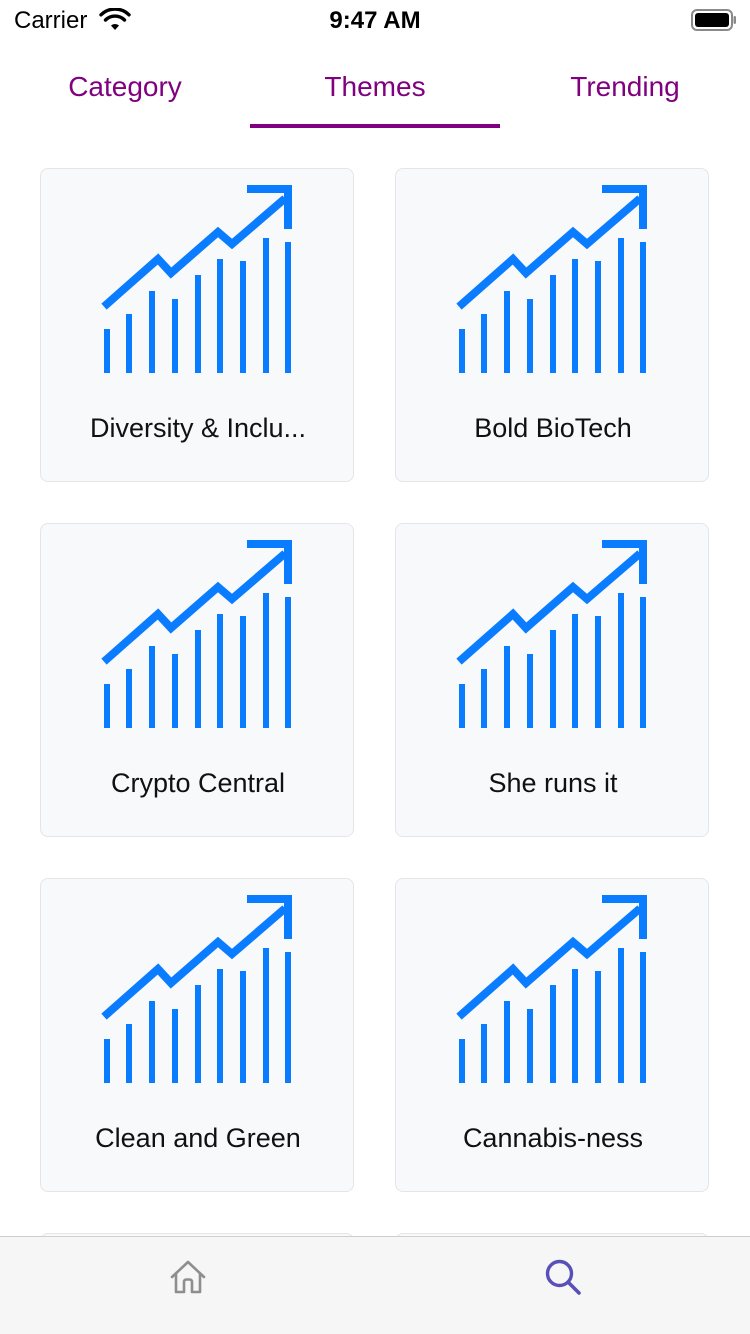 This screenshot has height=1334, width=750. I want to click on theme-card: Cannabis-ness, so click(552, 1035).